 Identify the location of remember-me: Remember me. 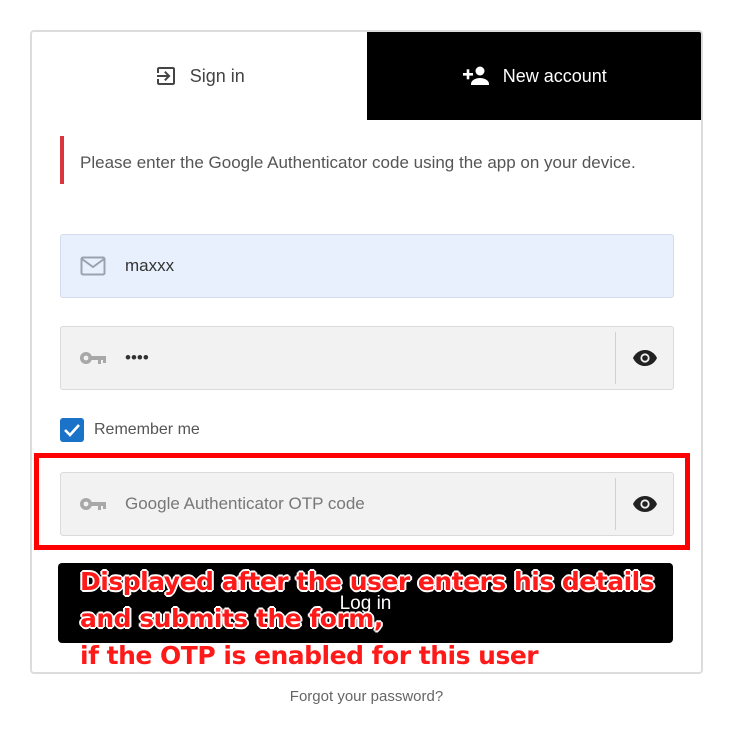
(130, 430).